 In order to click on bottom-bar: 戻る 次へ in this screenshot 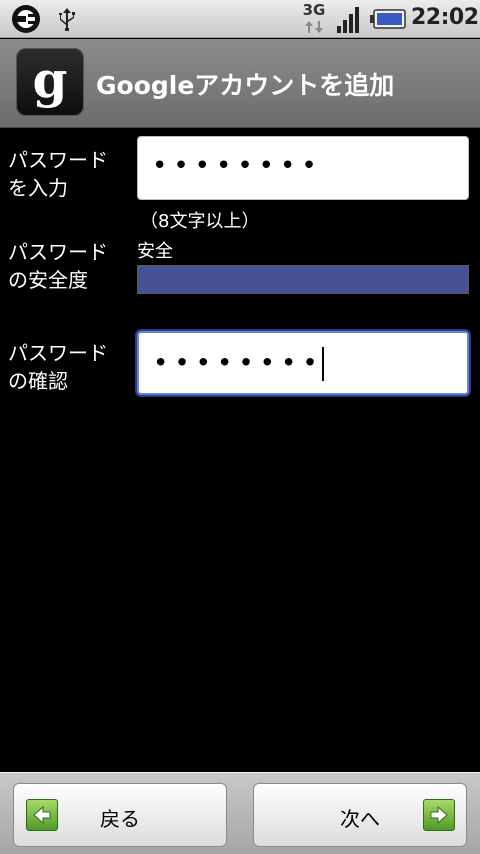, I will do `click(240, 813)`.